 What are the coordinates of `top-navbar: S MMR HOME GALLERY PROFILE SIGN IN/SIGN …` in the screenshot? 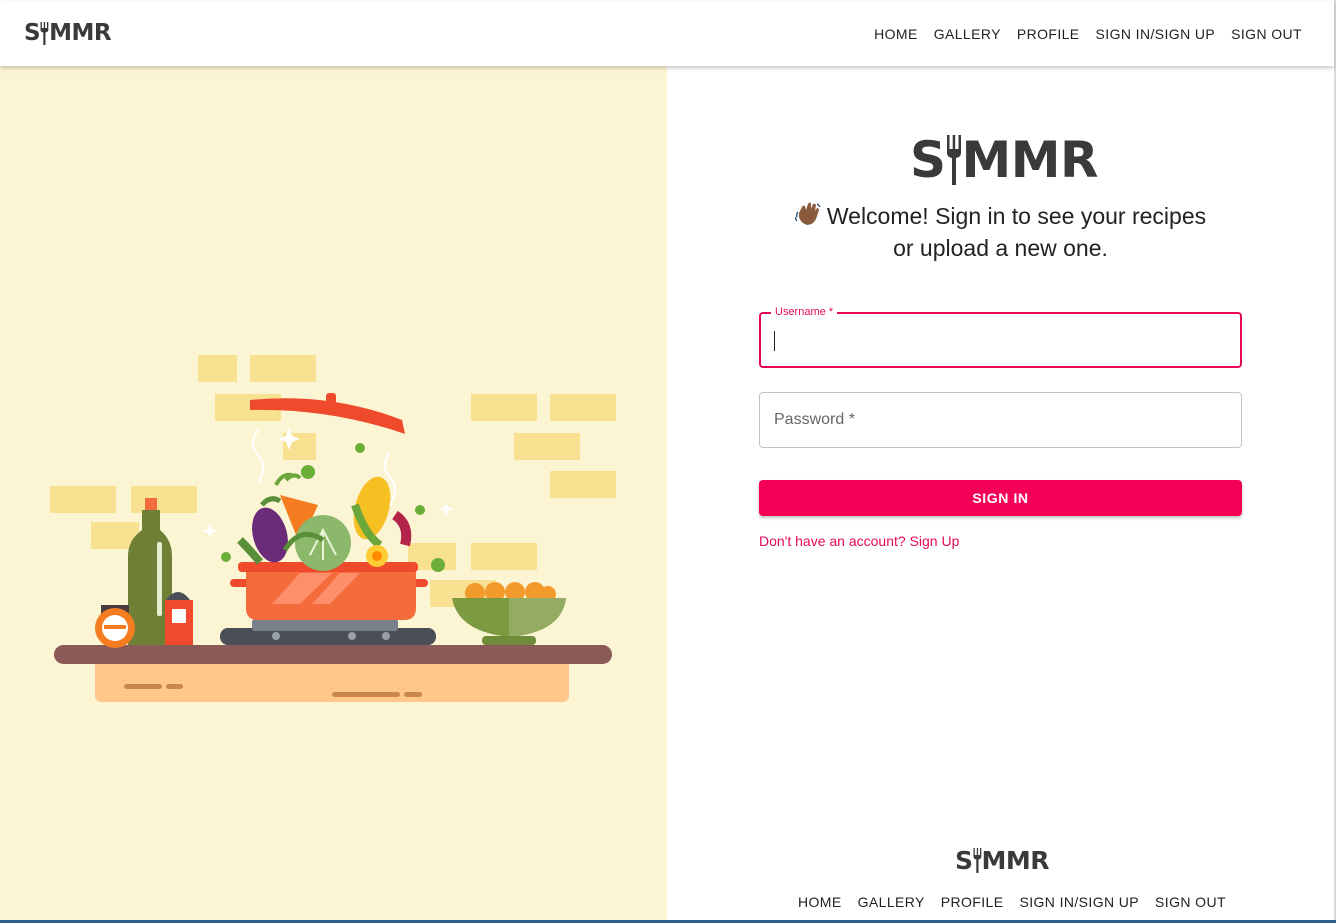 It's located at (667, 33).